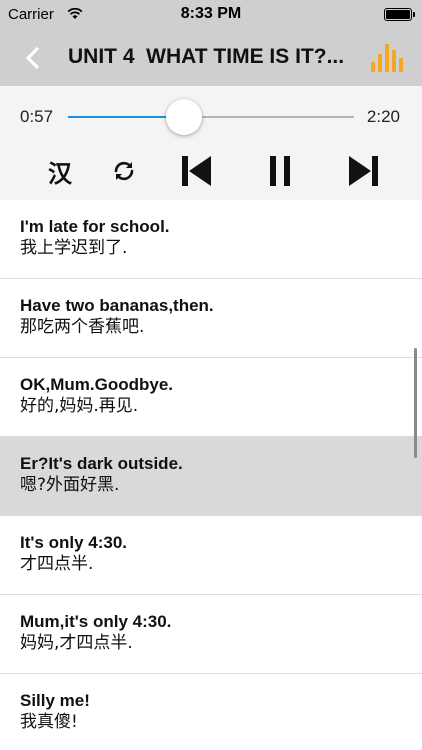 This screenshot has width=422, height=750. What do you see at coordinates (211, 712) in the screenshot?
I see `list-item: Silly me! 我真傻!` at bounding box center [211, 712].